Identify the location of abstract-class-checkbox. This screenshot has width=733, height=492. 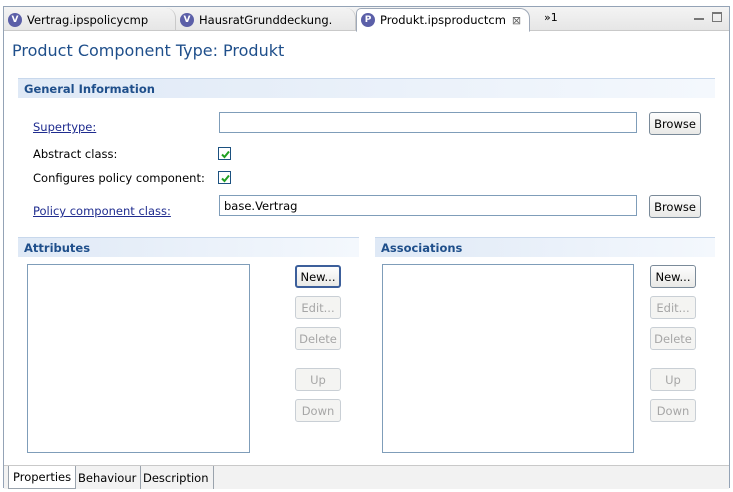
(224, 153).